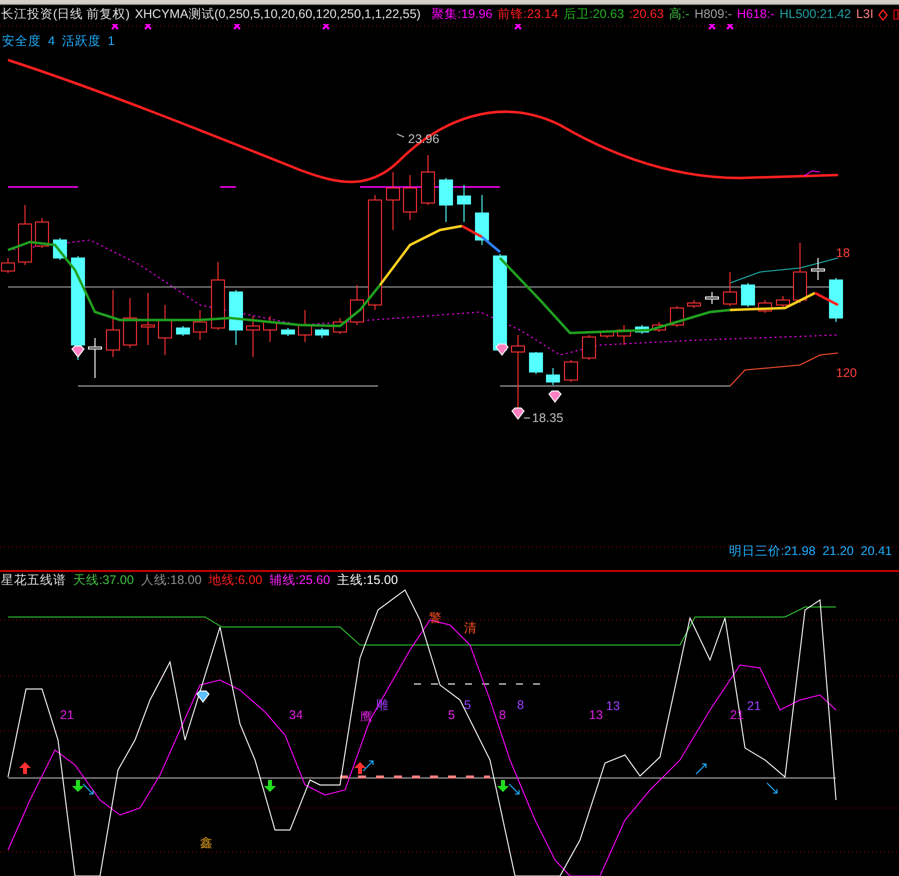  What do you see at coordinates (755, 15) in the screenshot?
I see `indicator-value: H618:-` at bounding box center [755, 15].